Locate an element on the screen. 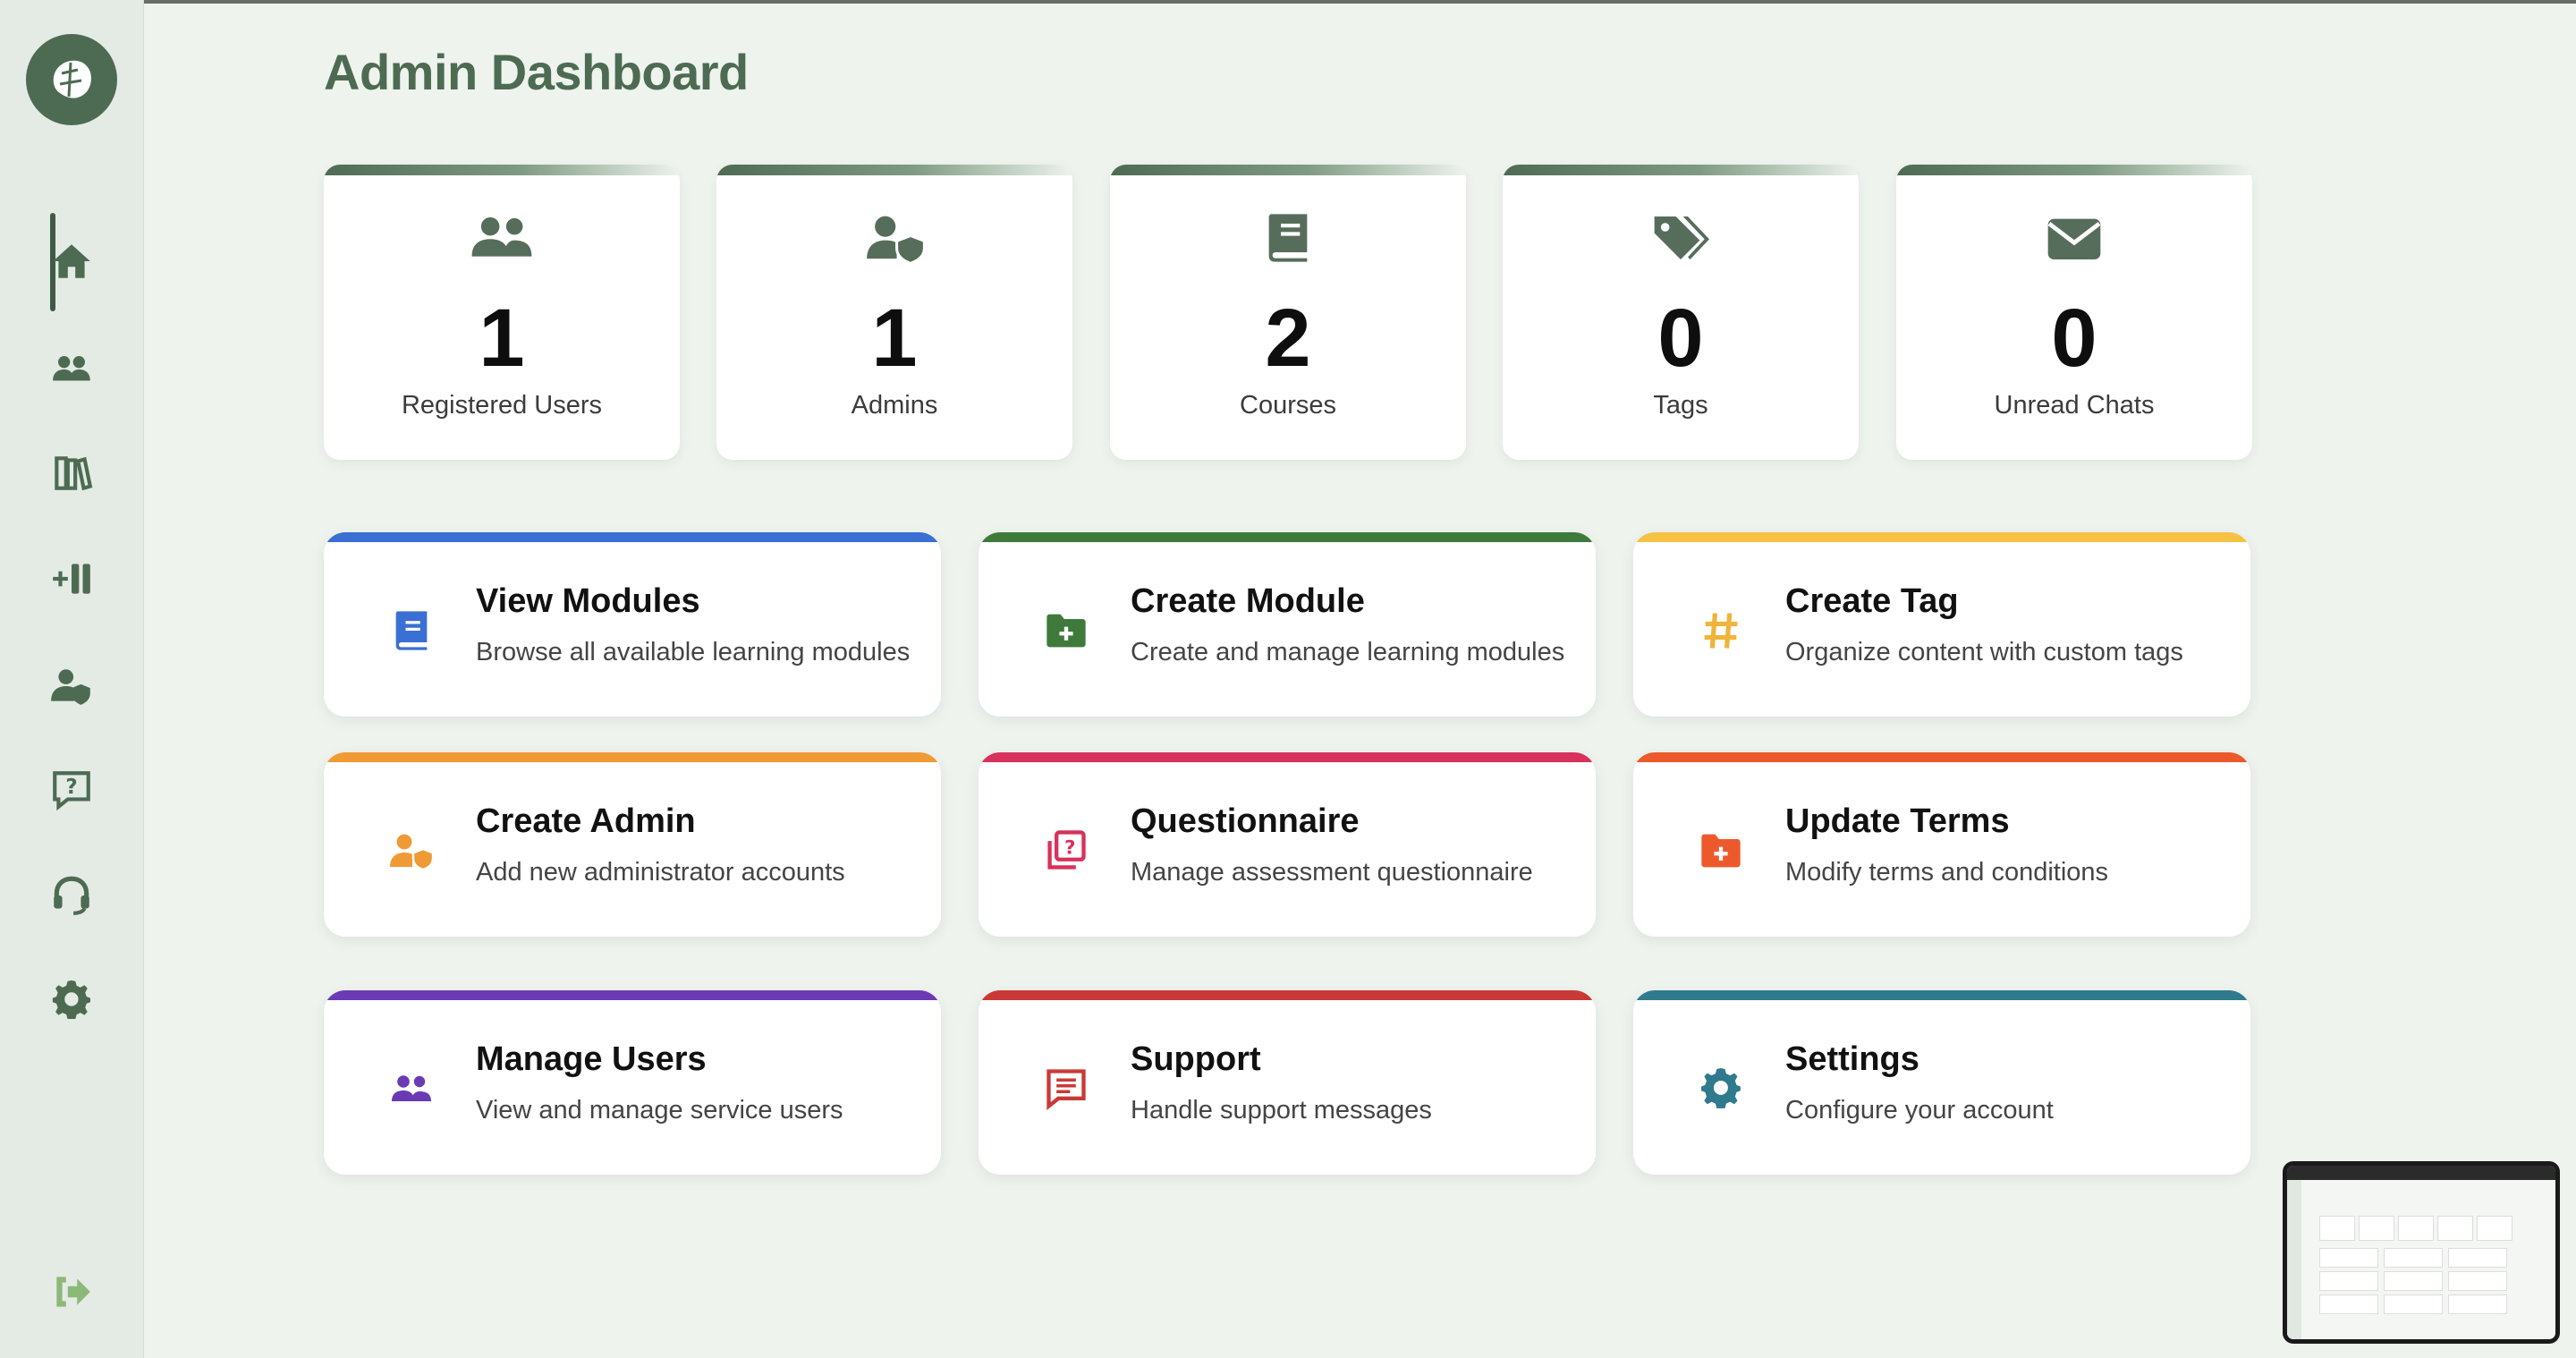  card-description: Organize content with custom tags is located at coordinates (1984, 652).